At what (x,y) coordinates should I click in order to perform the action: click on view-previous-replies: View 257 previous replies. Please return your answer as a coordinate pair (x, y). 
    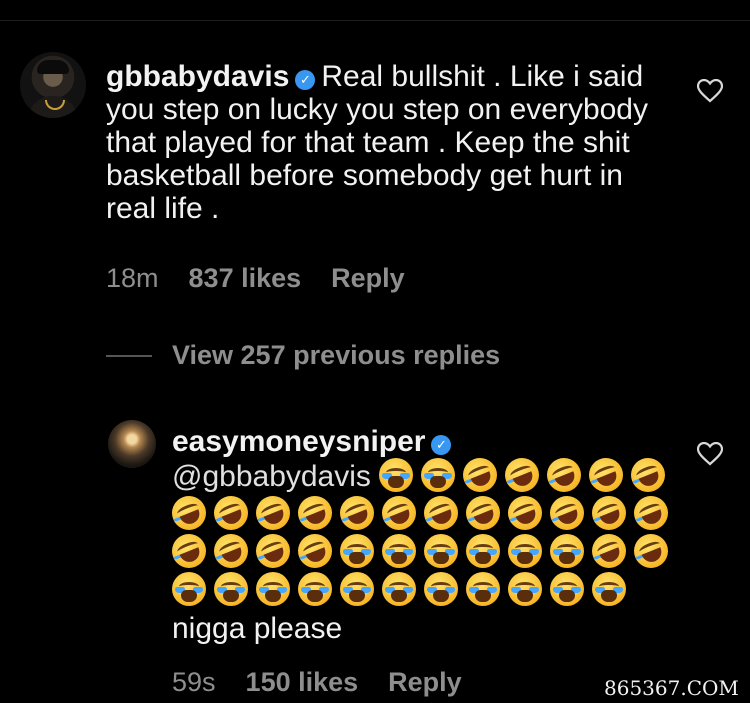
    Looking at the image, I should click on (336, 355).